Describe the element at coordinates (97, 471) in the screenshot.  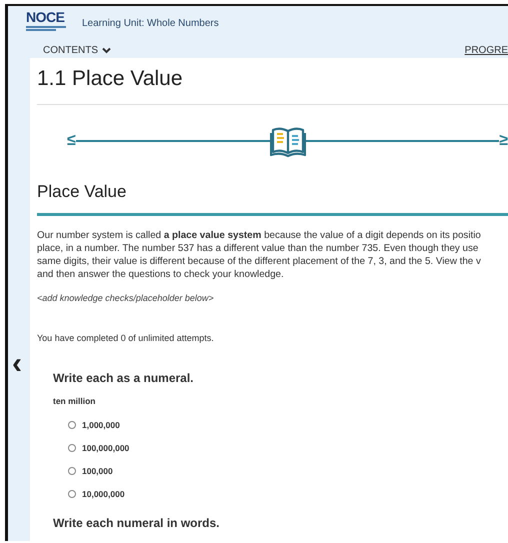
I see `option-label: 100,000` at that location.